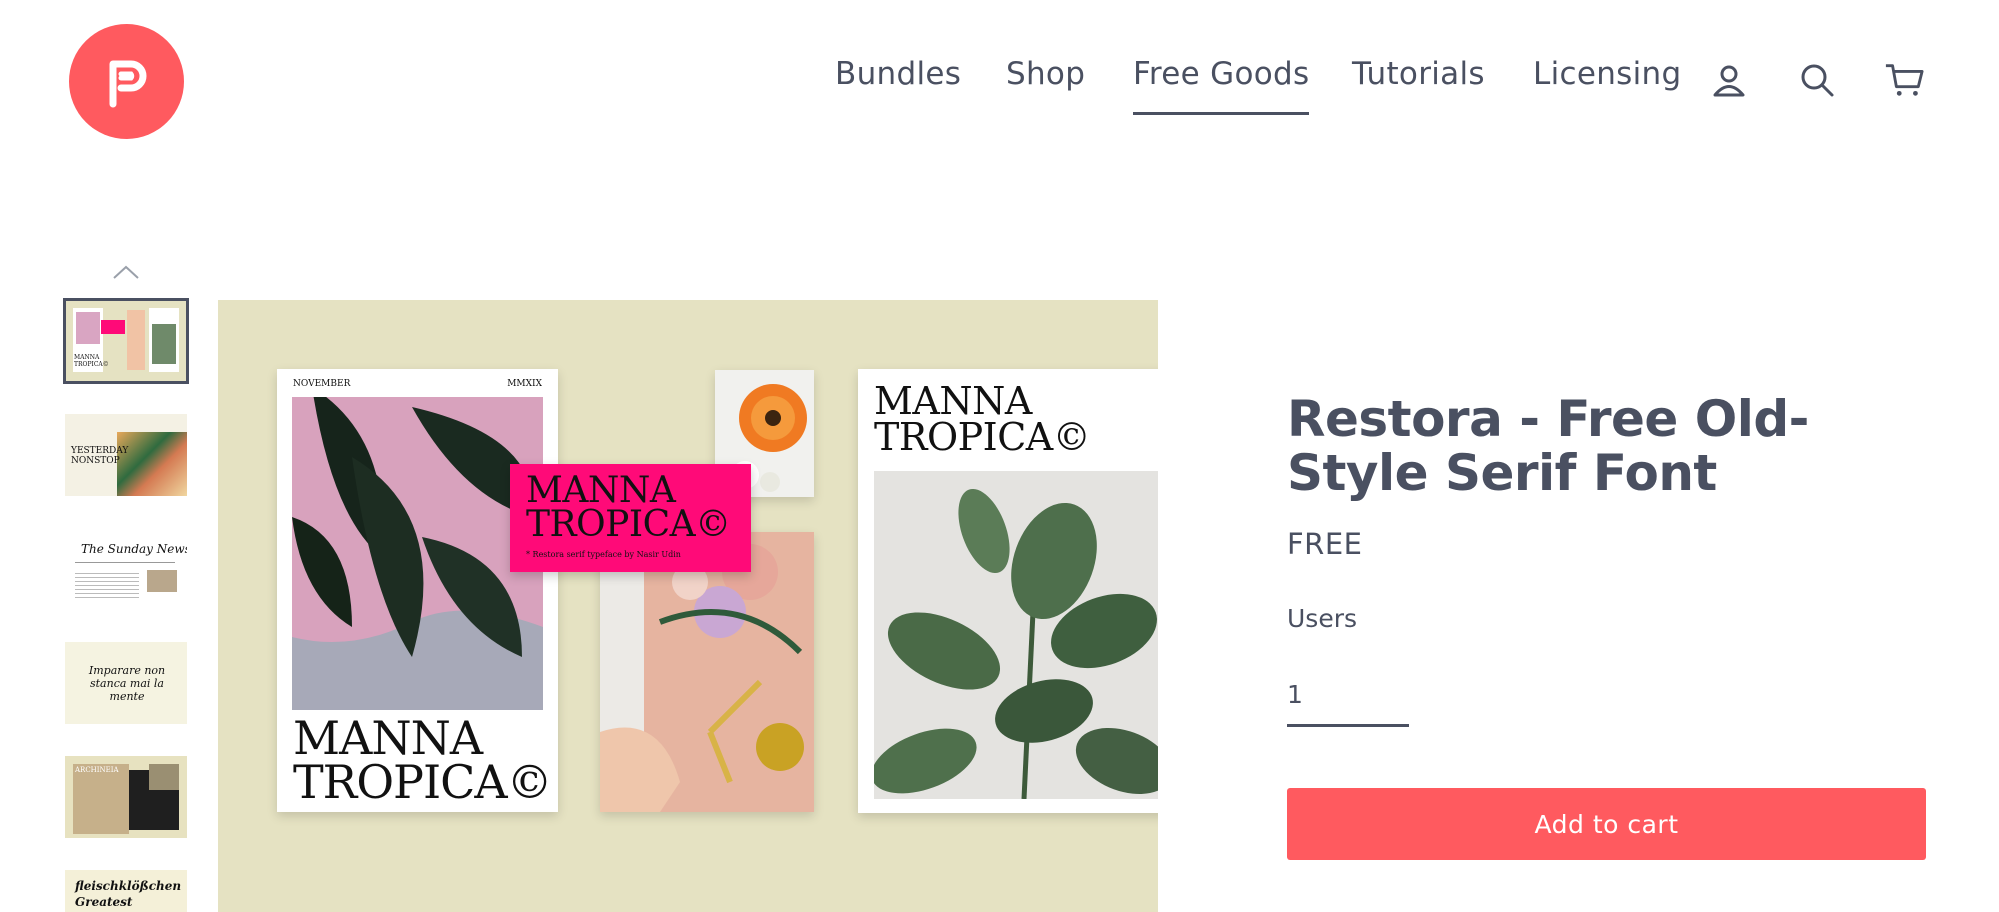  I want to click on left-poster: NOVEMBER MMXIX MANNA TROPICA©, so click(417, 590).